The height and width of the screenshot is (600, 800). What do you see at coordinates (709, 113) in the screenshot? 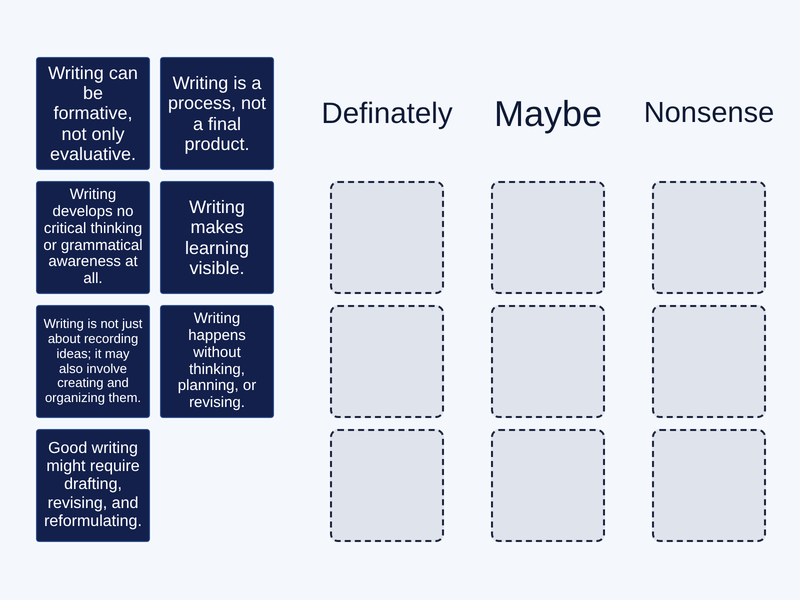
I see `column-heading: Nonsense` at bounding box center [709, 113].